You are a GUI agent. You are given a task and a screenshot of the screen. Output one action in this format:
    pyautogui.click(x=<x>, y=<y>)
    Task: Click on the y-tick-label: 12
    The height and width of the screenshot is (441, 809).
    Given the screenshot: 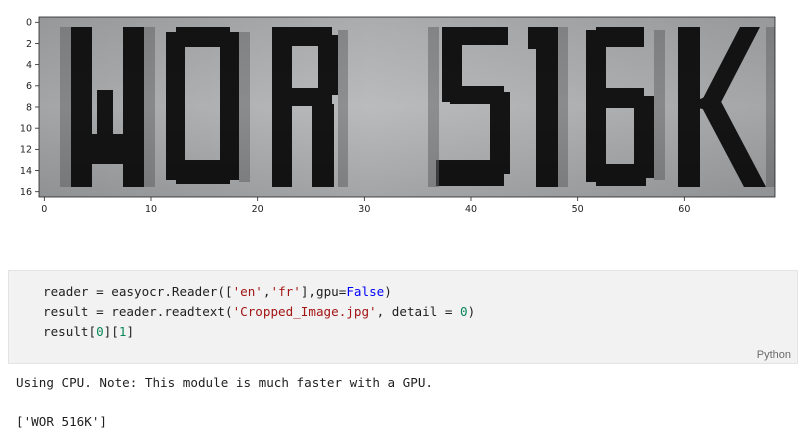 What is the action you would take?
    pyautogui.click(x=26, y=150)
    